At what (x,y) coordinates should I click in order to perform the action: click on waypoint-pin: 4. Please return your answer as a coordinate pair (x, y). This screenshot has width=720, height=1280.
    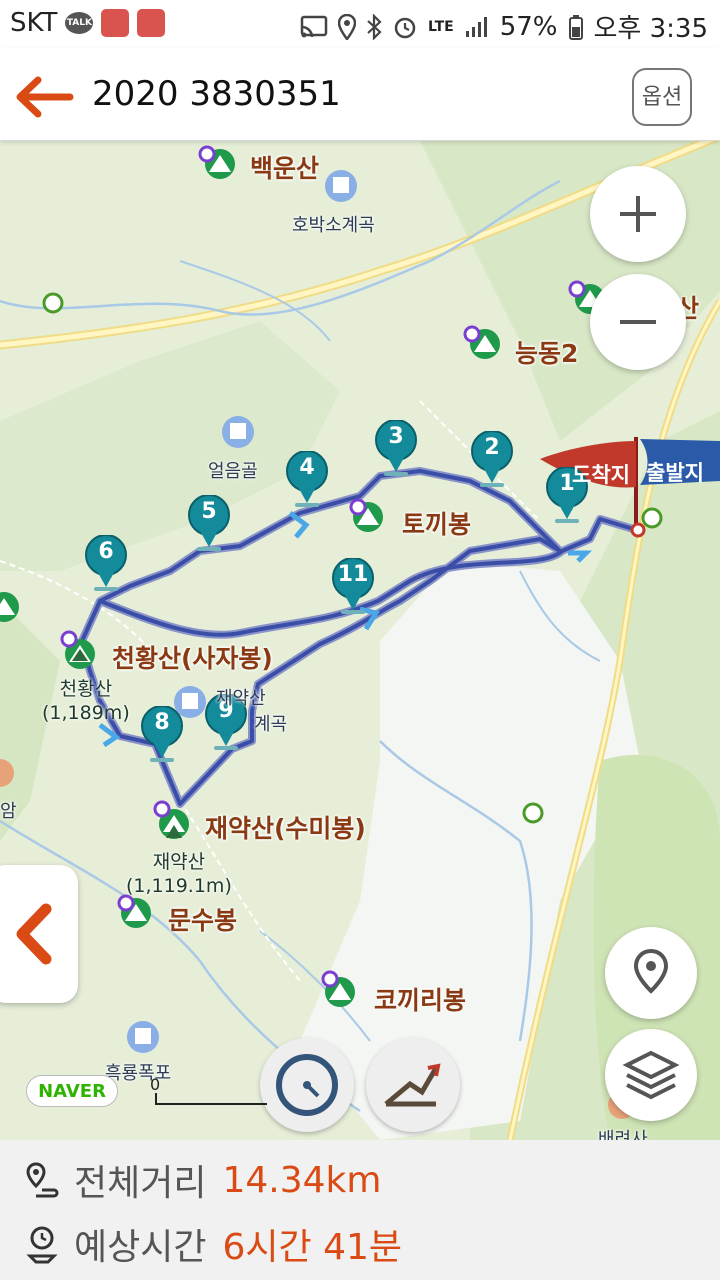
    Looking at the image, I should click on (307, 481).